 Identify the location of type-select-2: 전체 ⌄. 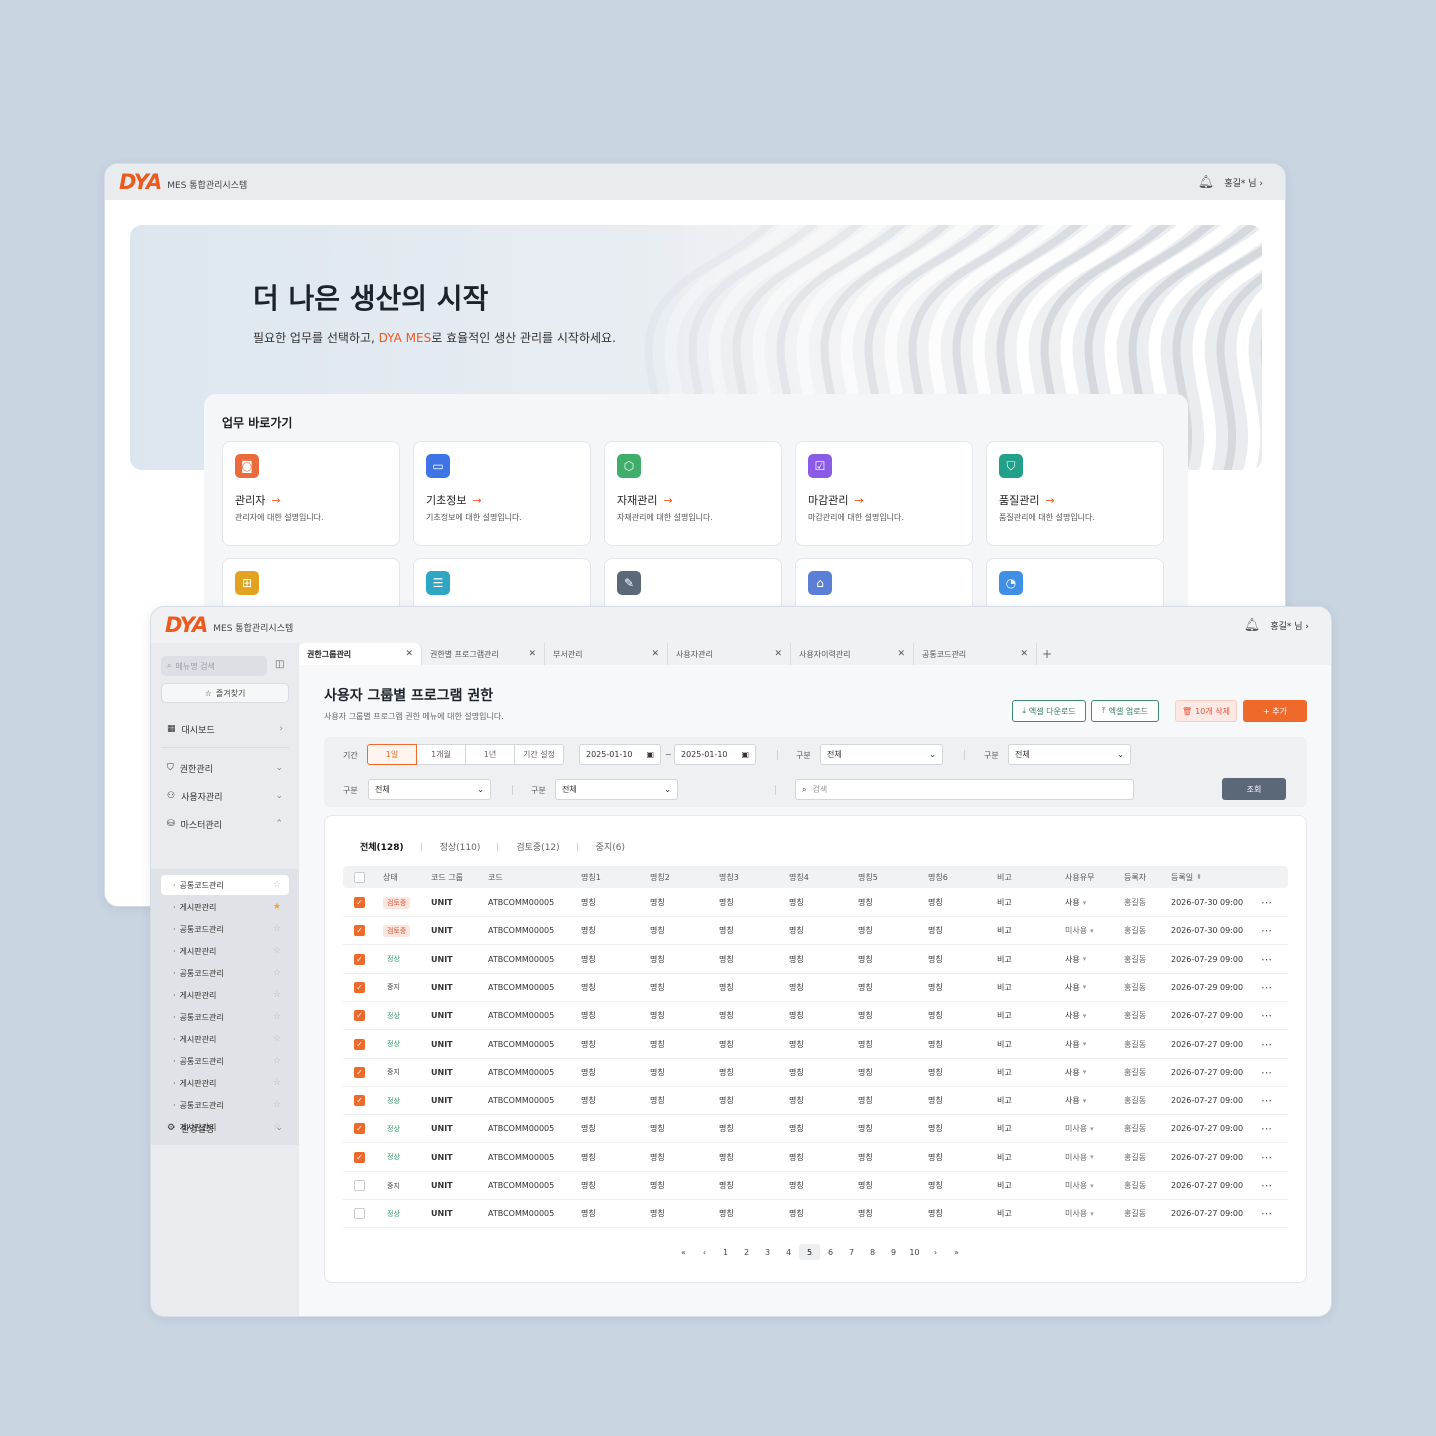
(1069, 754).